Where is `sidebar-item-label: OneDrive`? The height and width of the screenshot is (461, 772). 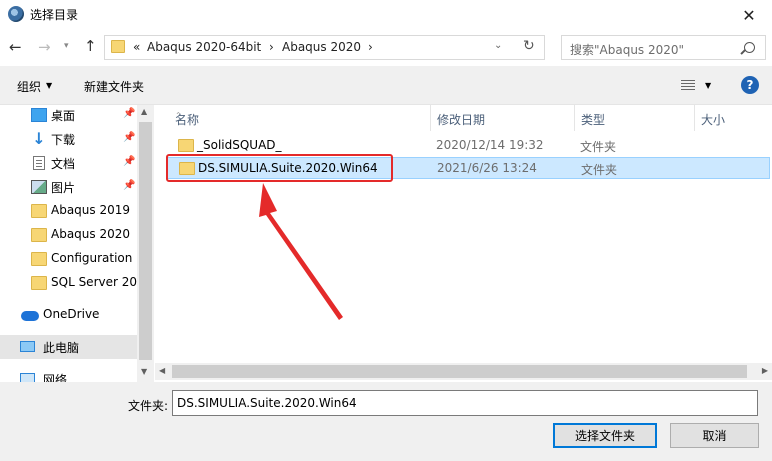 sidebar-item-label: OneDrive is located at coordinates (71, 314).